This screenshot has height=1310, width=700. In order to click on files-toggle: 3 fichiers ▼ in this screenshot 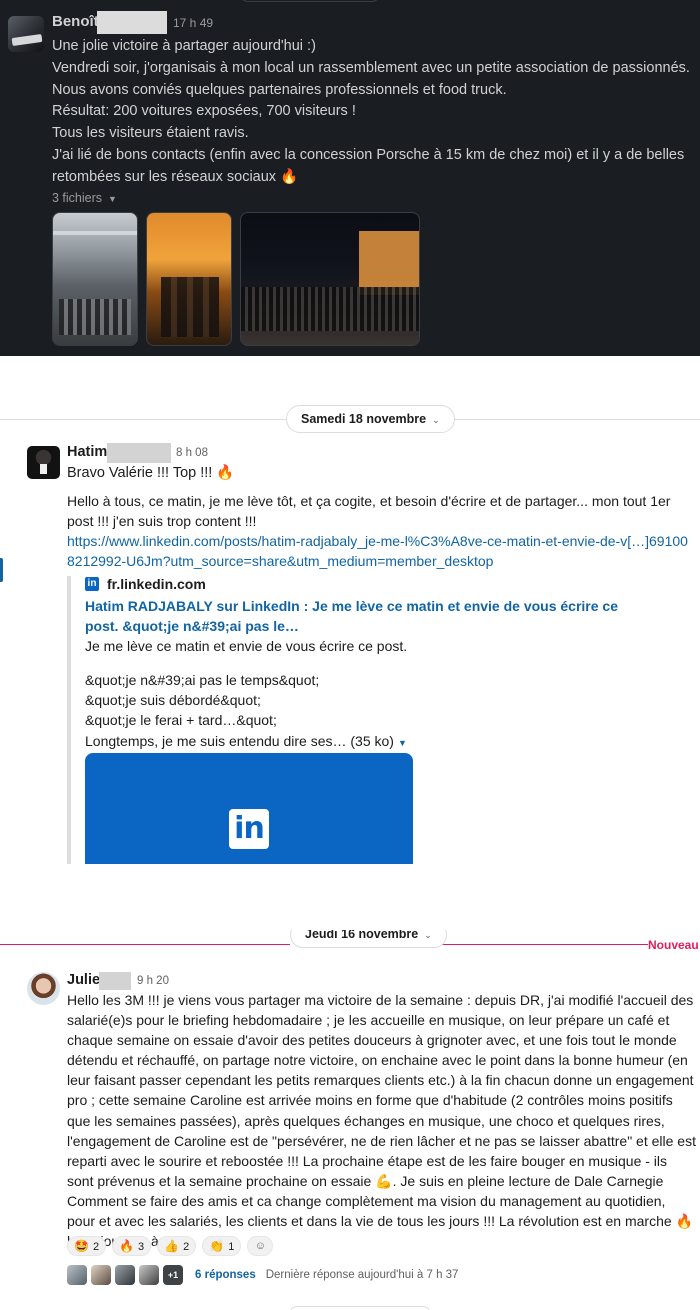, I will do `click(84, 198)`.